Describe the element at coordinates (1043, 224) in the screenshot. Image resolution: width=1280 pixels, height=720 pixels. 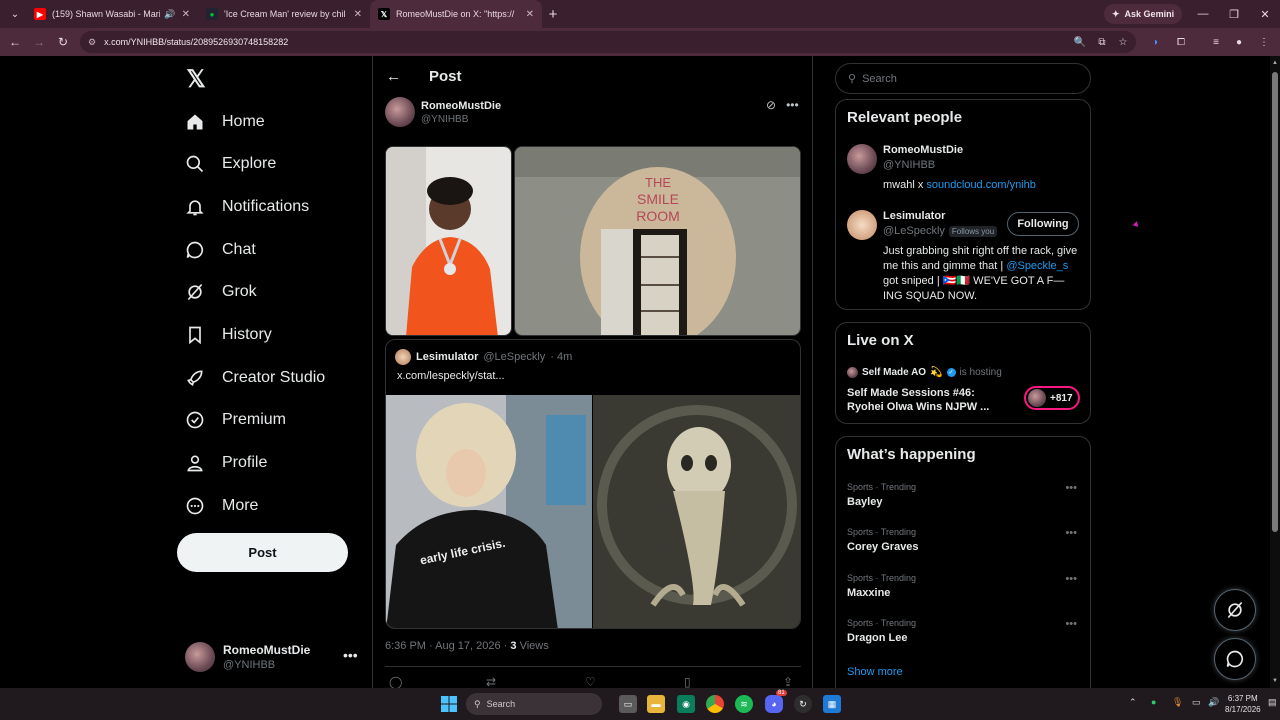
I see `following-button: Following` at that location.